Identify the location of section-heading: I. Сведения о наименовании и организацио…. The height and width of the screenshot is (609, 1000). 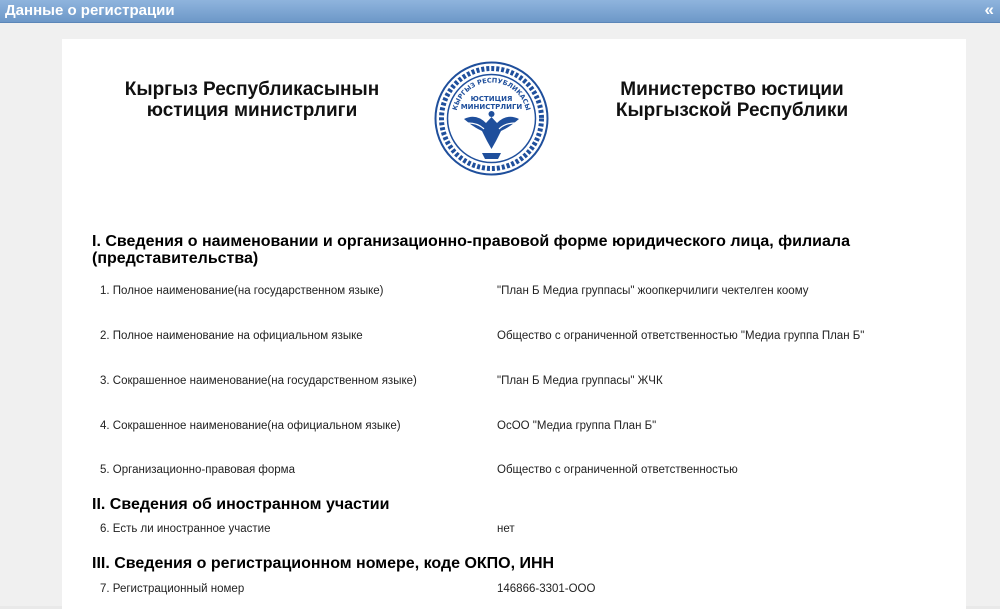
(512, 250).